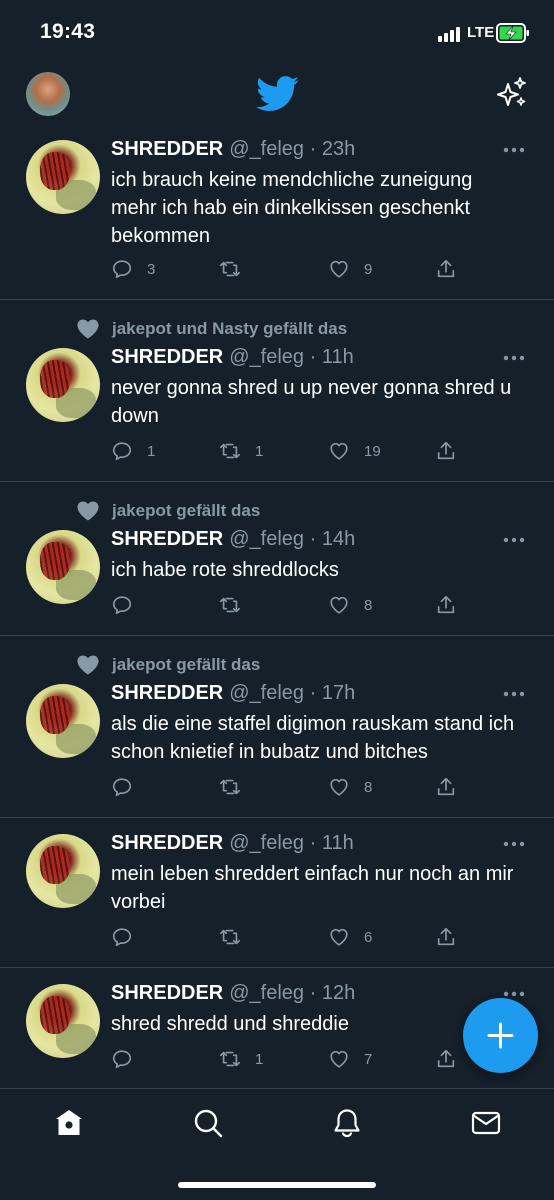 The height and width of the screenshot is (1200, 554). Describe the element at coordinates (151, 451) in the screenshot. I see `reply-count: 1` at that location.